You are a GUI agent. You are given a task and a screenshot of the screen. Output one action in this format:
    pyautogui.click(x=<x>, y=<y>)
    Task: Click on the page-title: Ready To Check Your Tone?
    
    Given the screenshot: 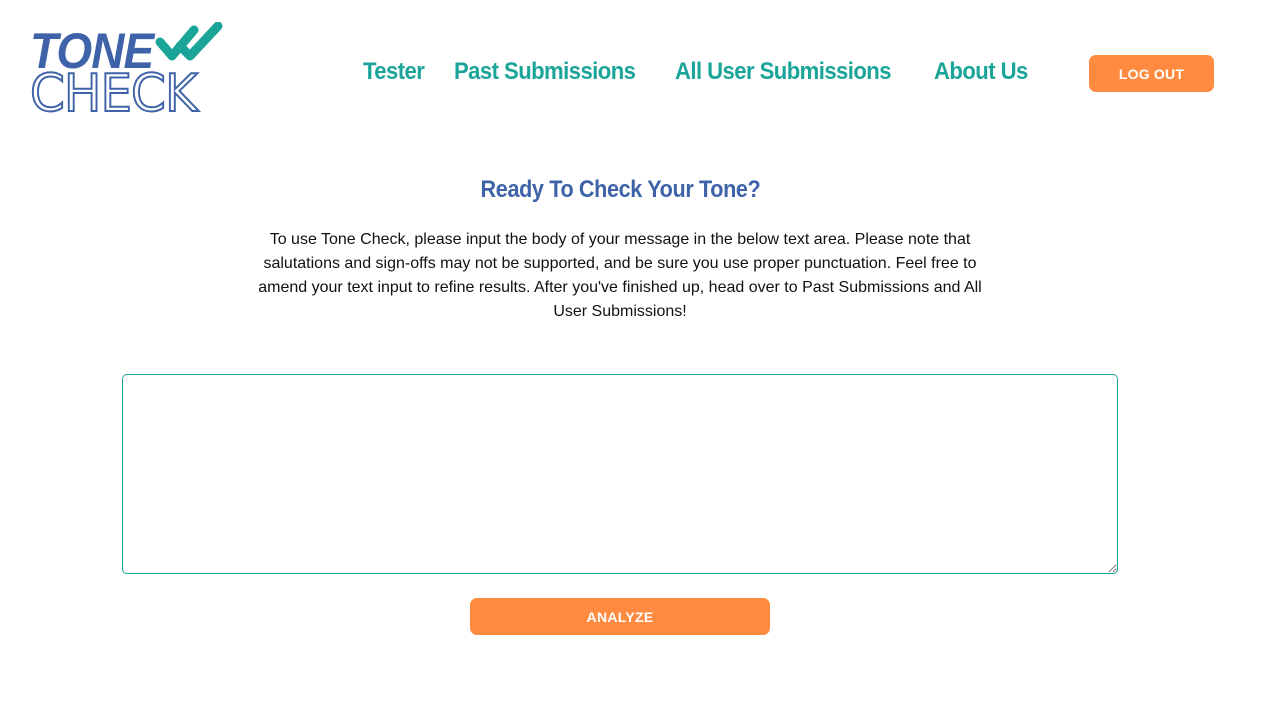 What is the action you would take?
    pyautogui.click(x=620, y=190)
    